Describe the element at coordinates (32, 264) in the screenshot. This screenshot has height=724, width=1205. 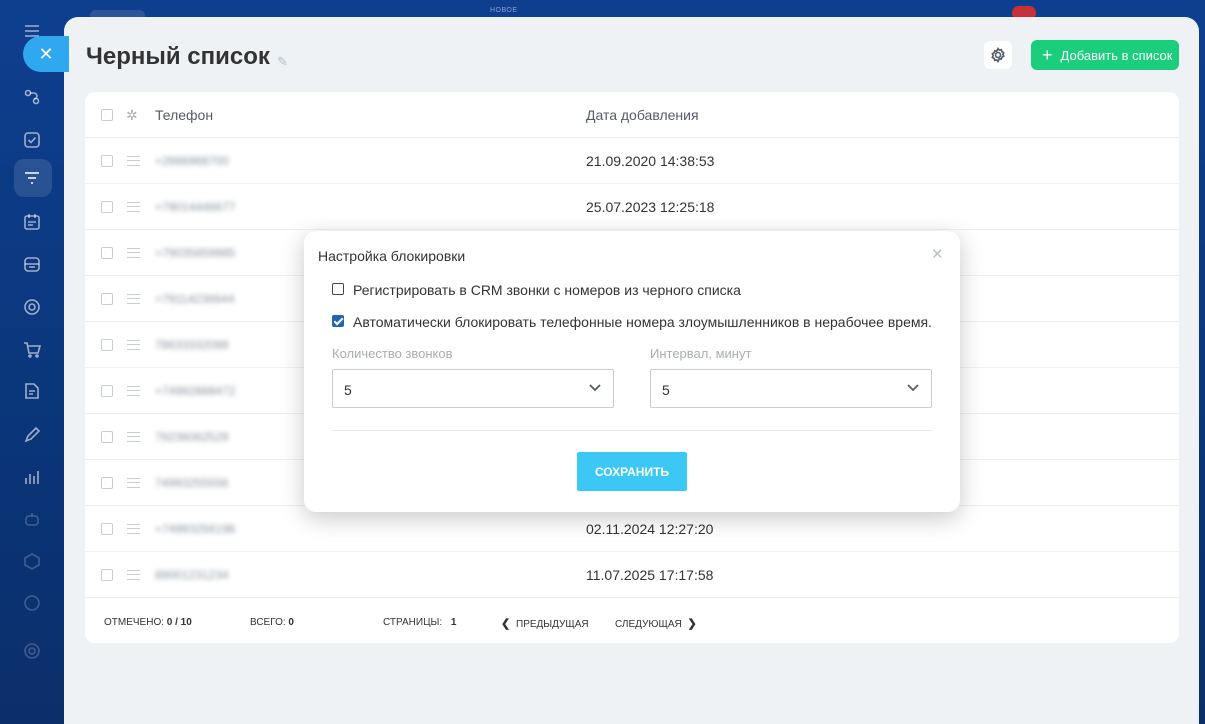
I see `storage-icon` at that location.